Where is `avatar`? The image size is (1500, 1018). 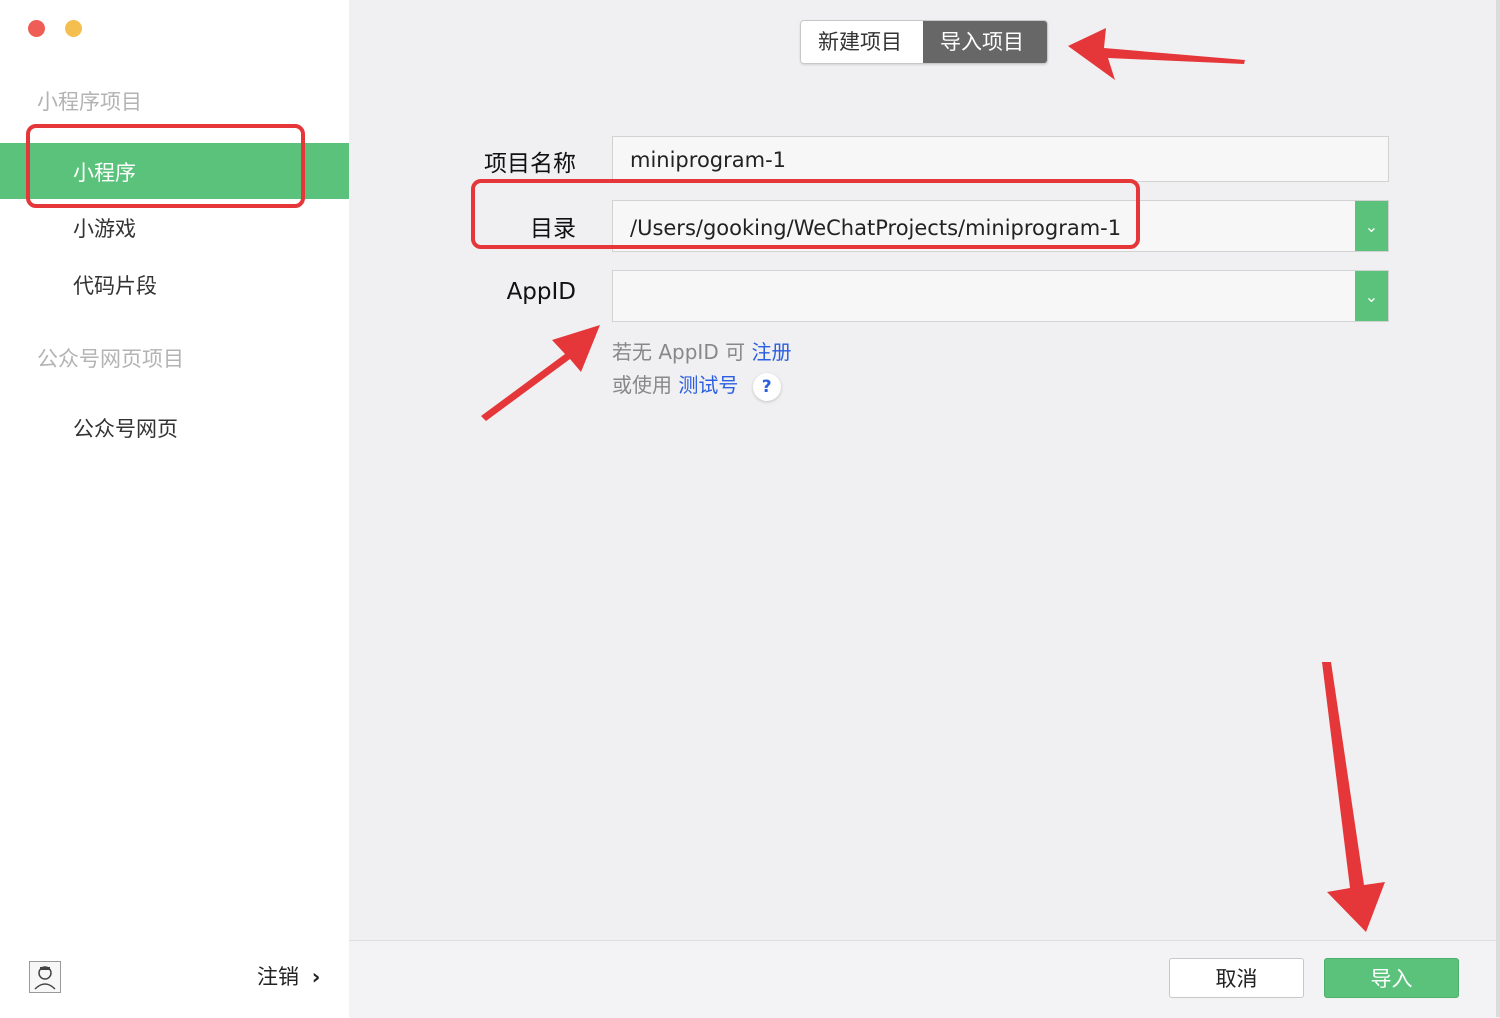
avatar is located at coordinates (45, 977).